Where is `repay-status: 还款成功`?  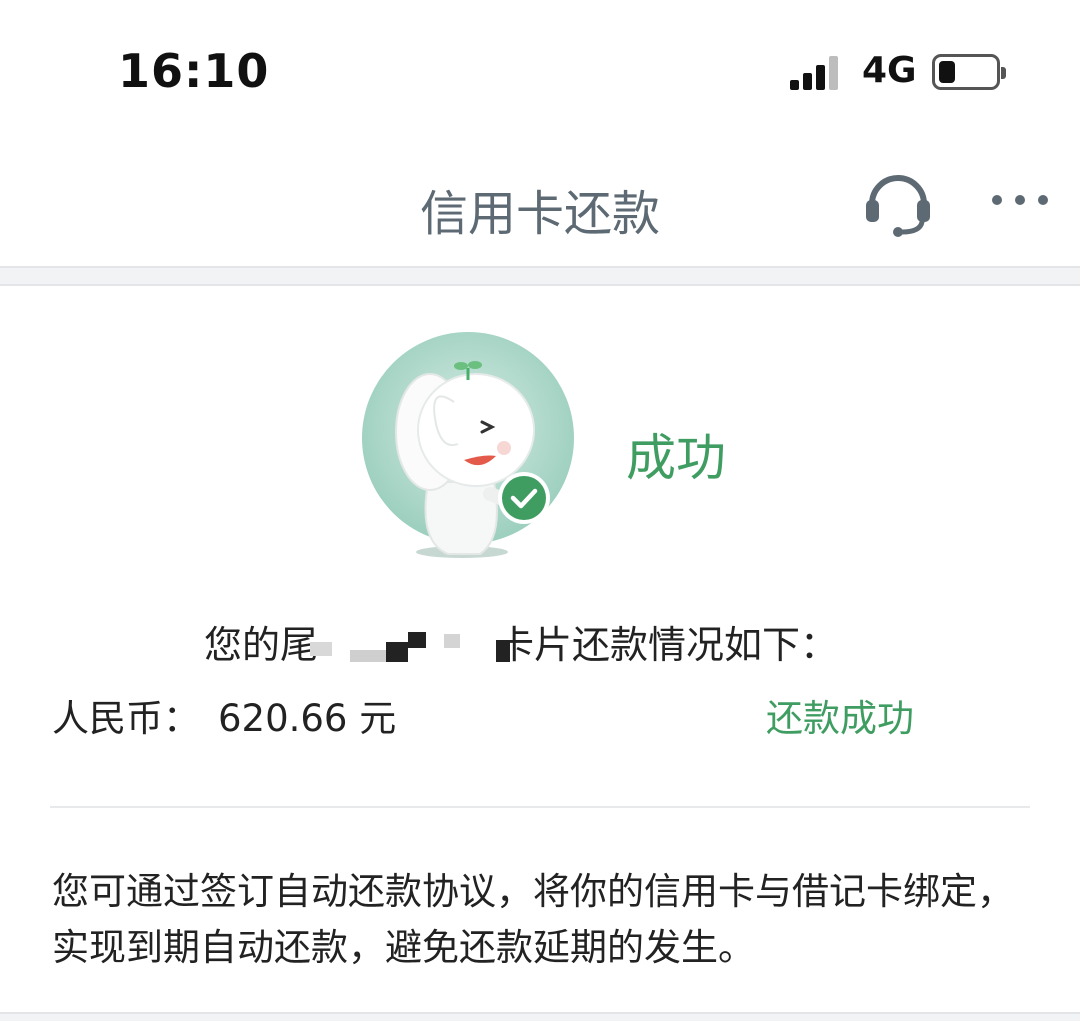 repay-status: 还款成功 is located at coordinates (840, 718).